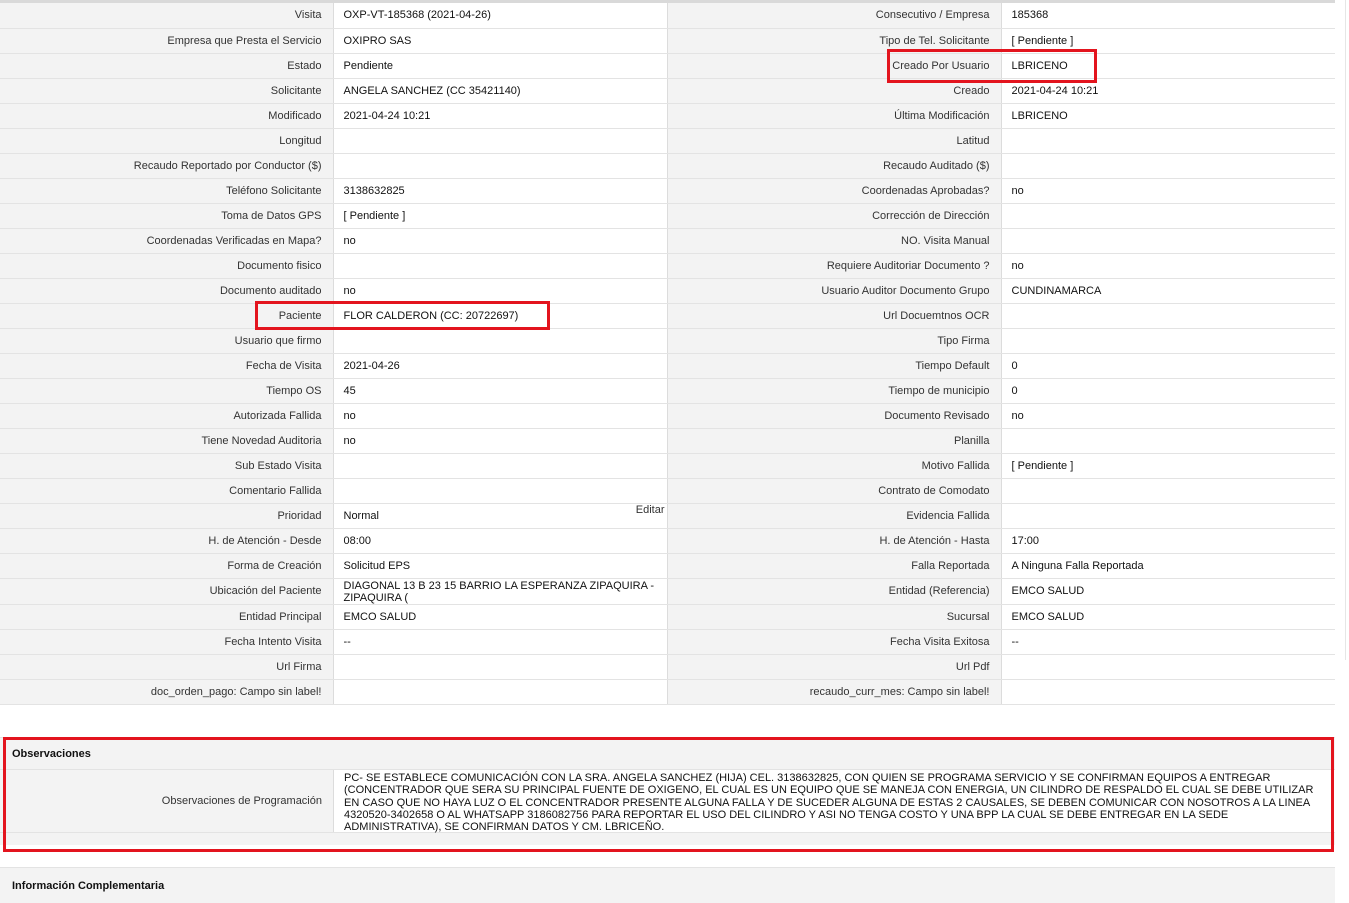  Describe the element at coordinates (667, 753) in the screenshot. I see `observaciones-header: Observaciones` at that location.